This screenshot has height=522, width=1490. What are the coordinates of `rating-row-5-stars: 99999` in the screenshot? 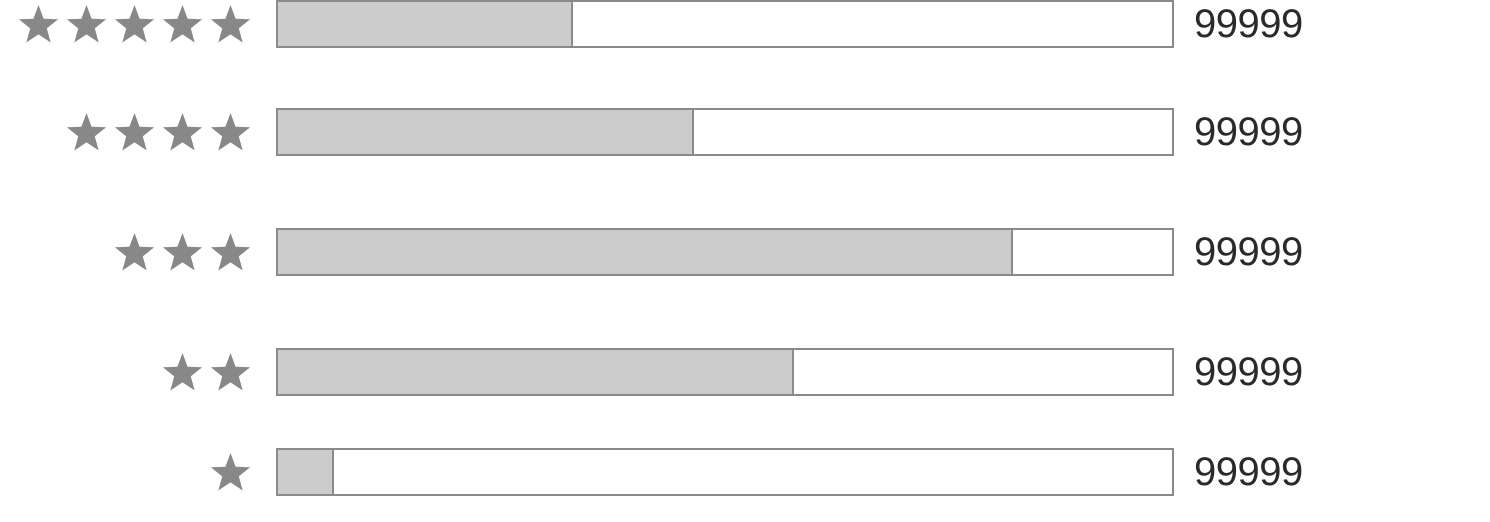 It's located at (745, 24).